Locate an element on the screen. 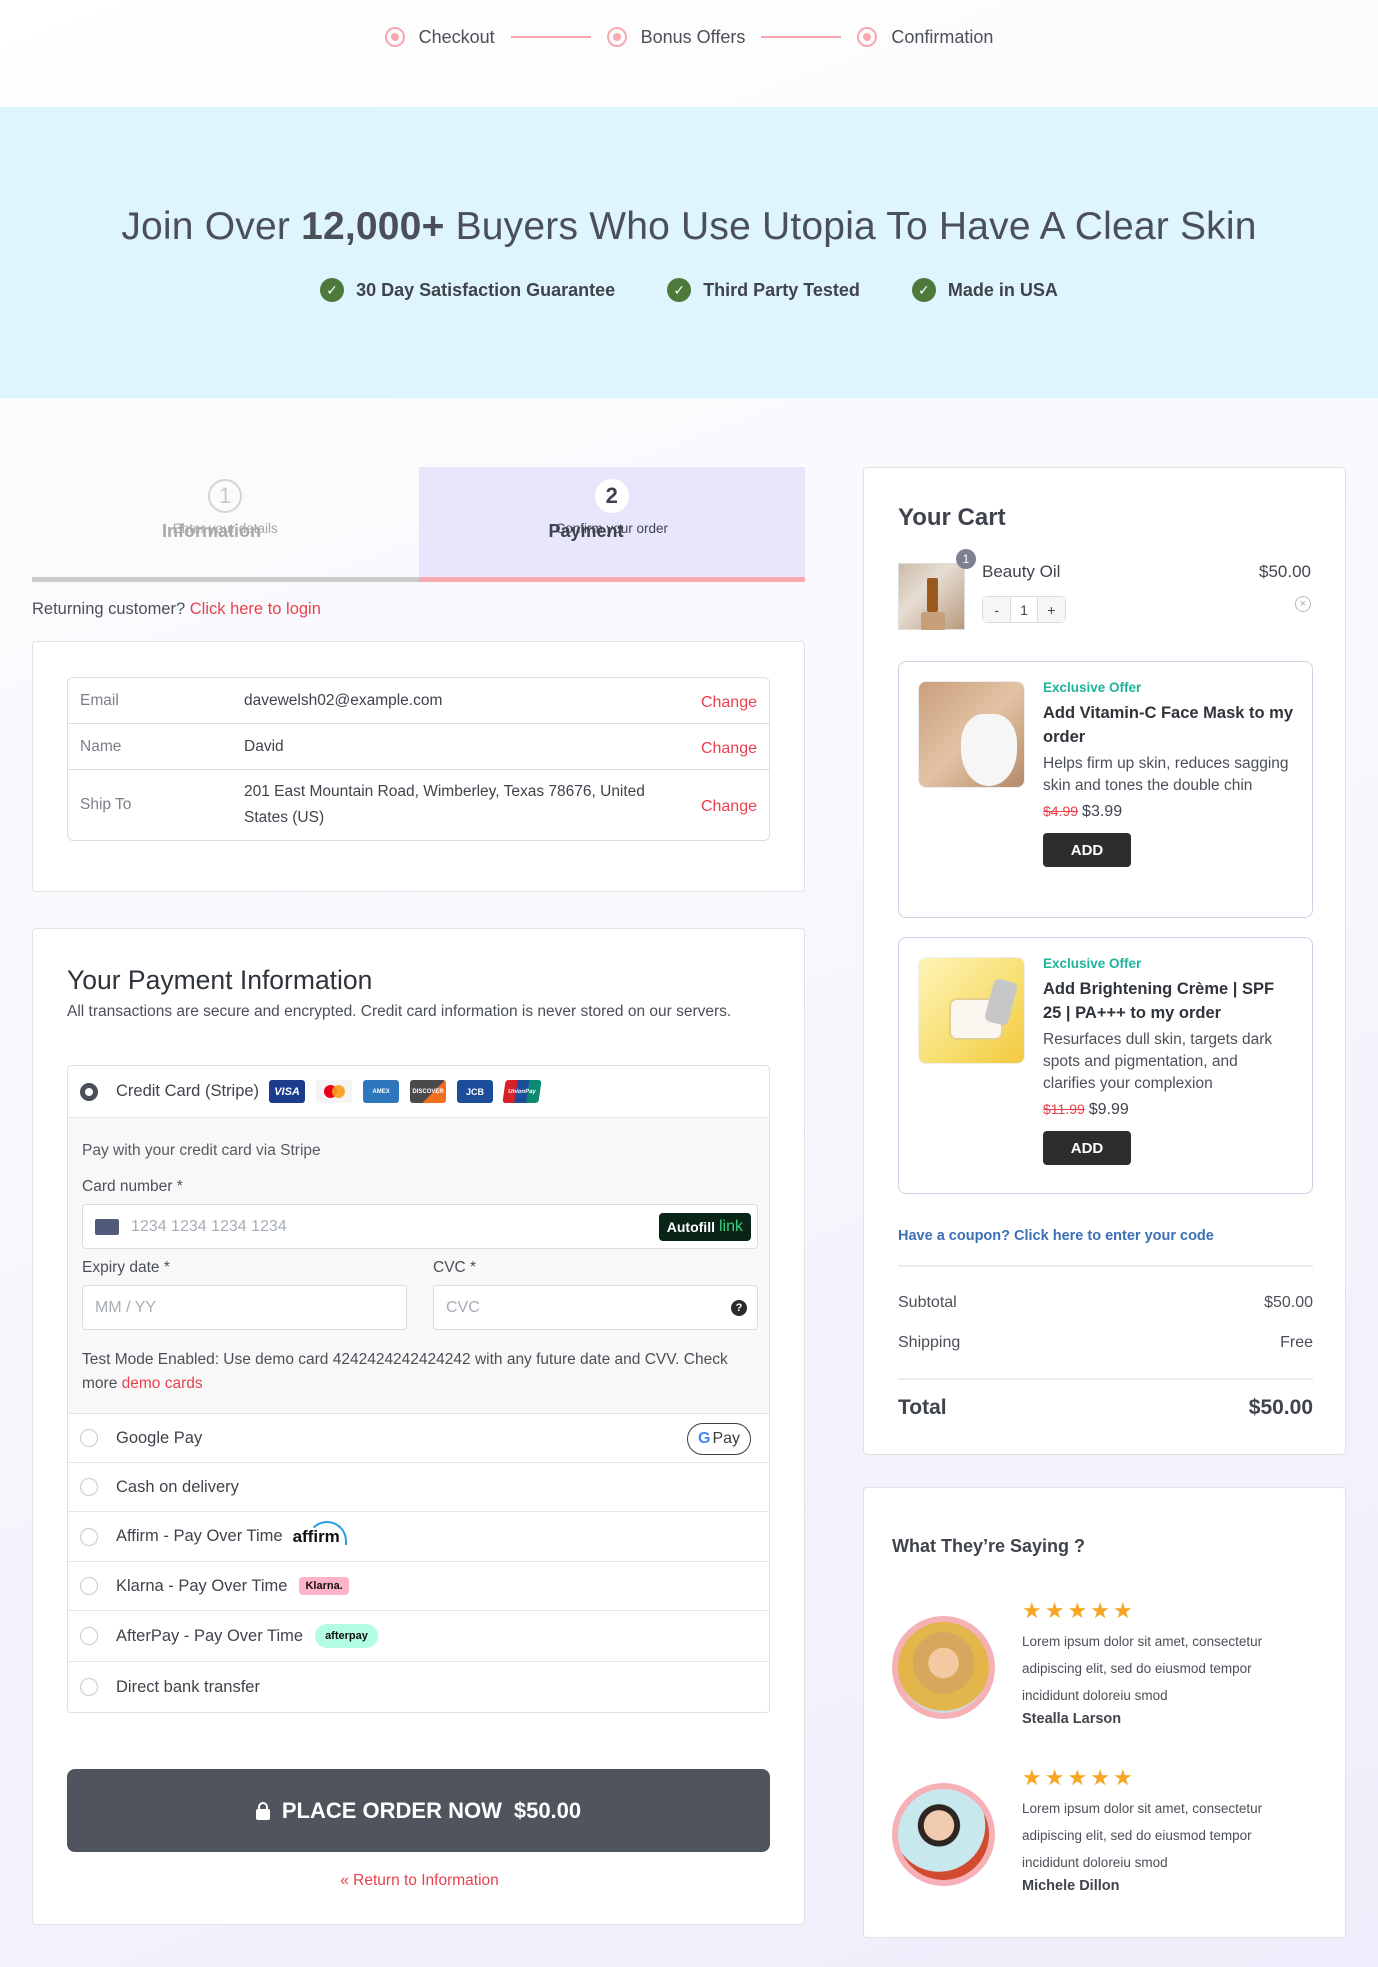 The image size is (1378, 1967). stripe-description: Pay with your credit card via Stripe is located at coordinates (201, 1150).